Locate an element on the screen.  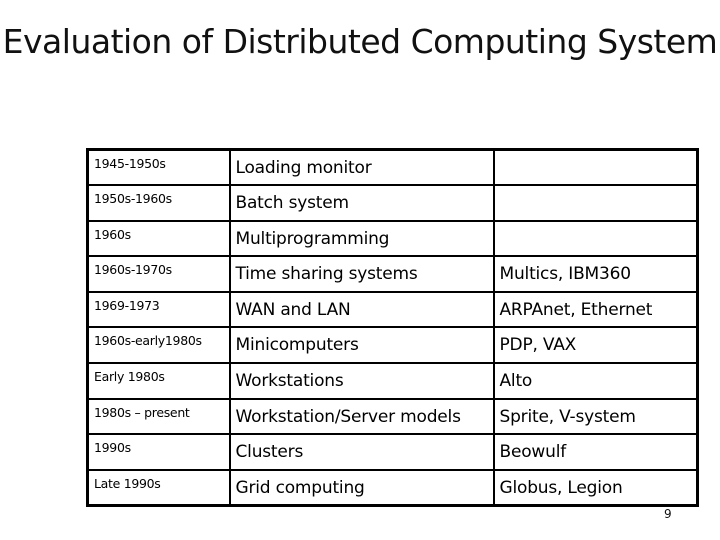
table-row: 1960s Multiprogramming is located at coordinates (392, 238).